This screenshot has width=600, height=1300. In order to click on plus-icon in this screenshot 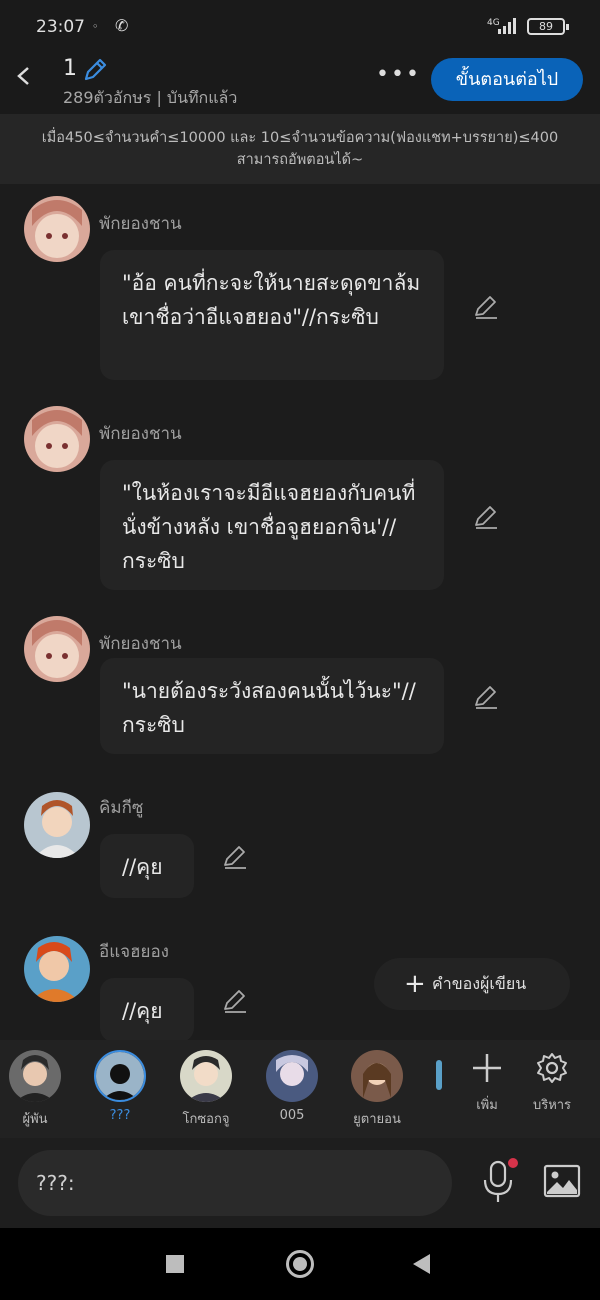, I will do `click(487, 1068)`.